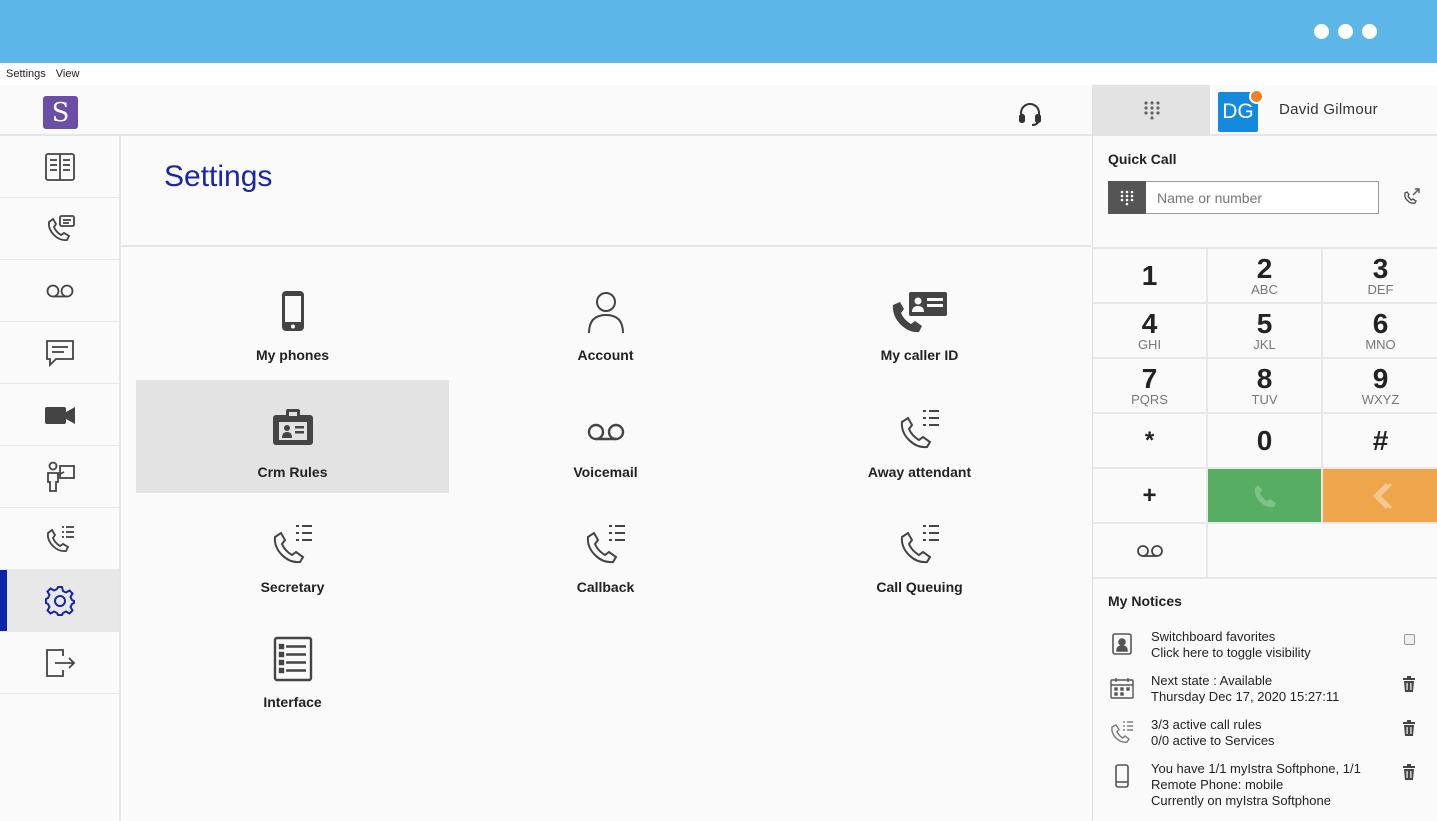 Image resolution: width=1437 pixels, height=821 pixels. I want to click on tile-crm-rules: Crm Rules, so click(292, 436).